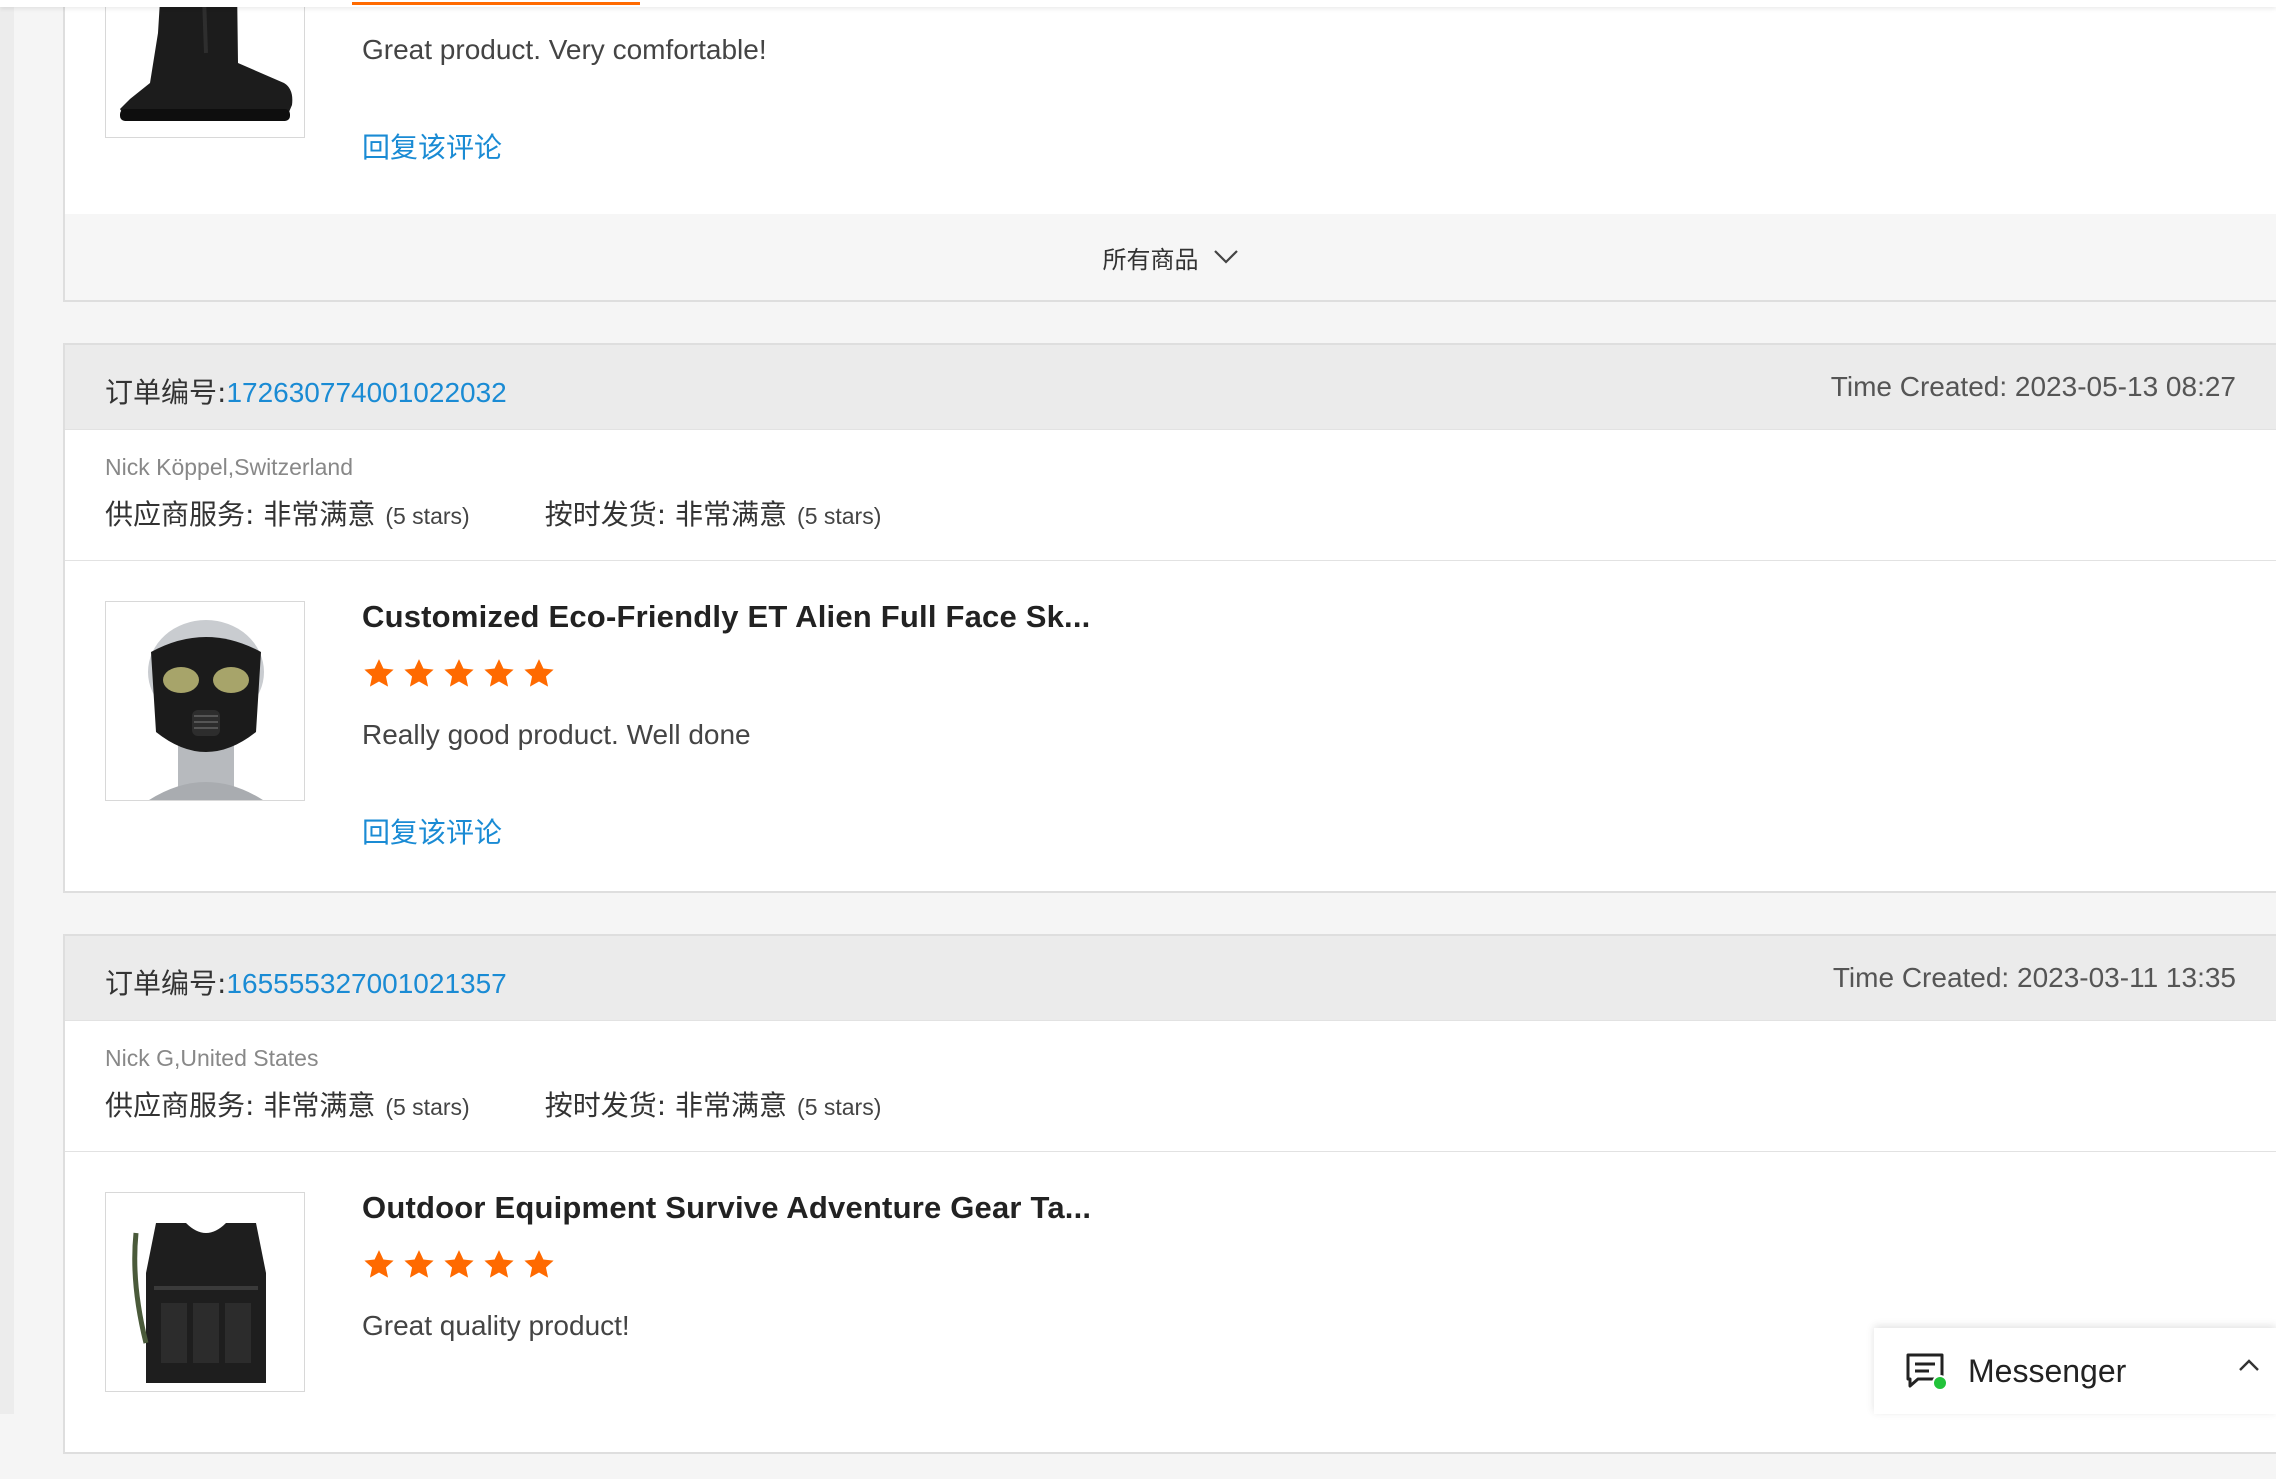 The image size is (2276, 1479). What do you see at coordinates (229, 467) in the screenshot?
I see `buyer-name: Nick Köppel,Switzerland` at bounding box center [229, 467].